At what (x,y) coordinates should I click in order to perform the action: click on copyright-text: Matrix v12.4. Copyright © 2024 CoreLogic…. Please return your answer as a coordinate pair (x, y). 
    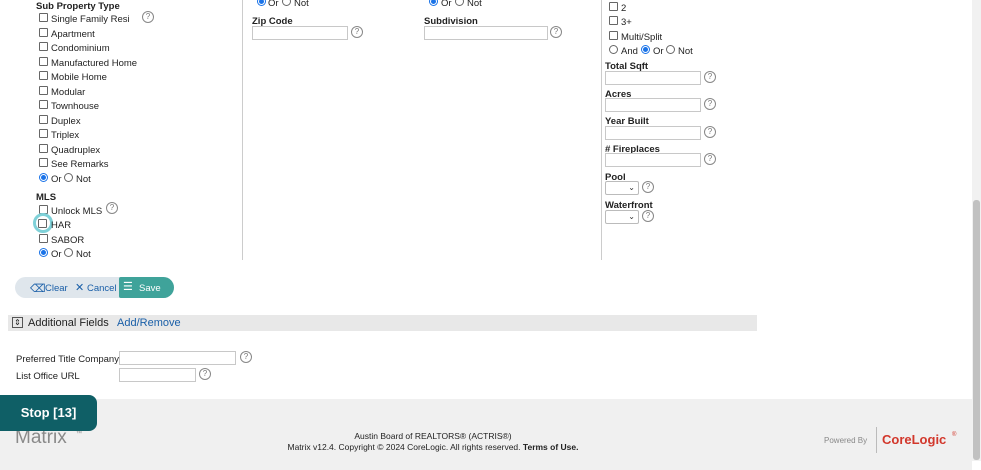
    Looking at the image, I should click on (404, 447).